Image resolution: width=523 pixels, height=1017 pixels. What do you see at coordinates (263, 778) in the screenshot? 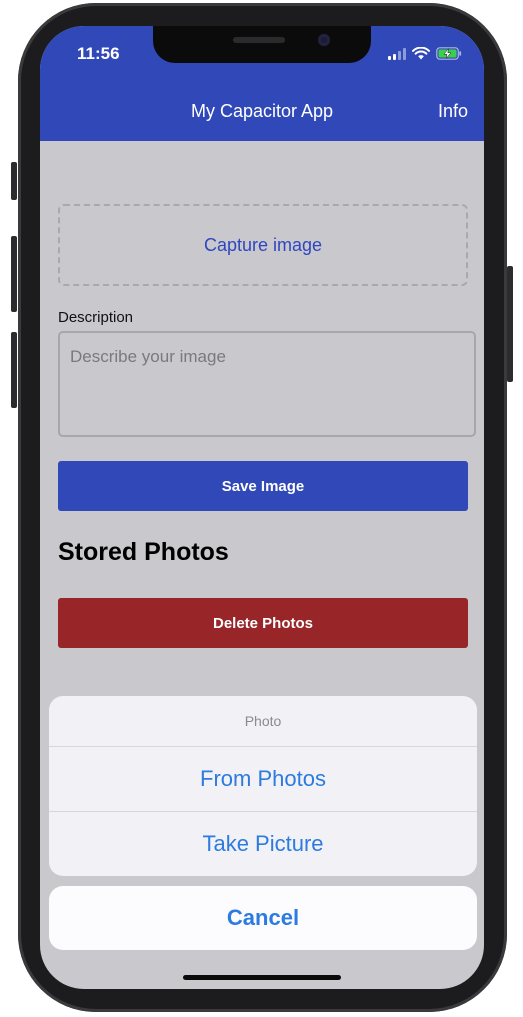
I see `from-photos-option: From Photos` at bounding box center [263, 778].